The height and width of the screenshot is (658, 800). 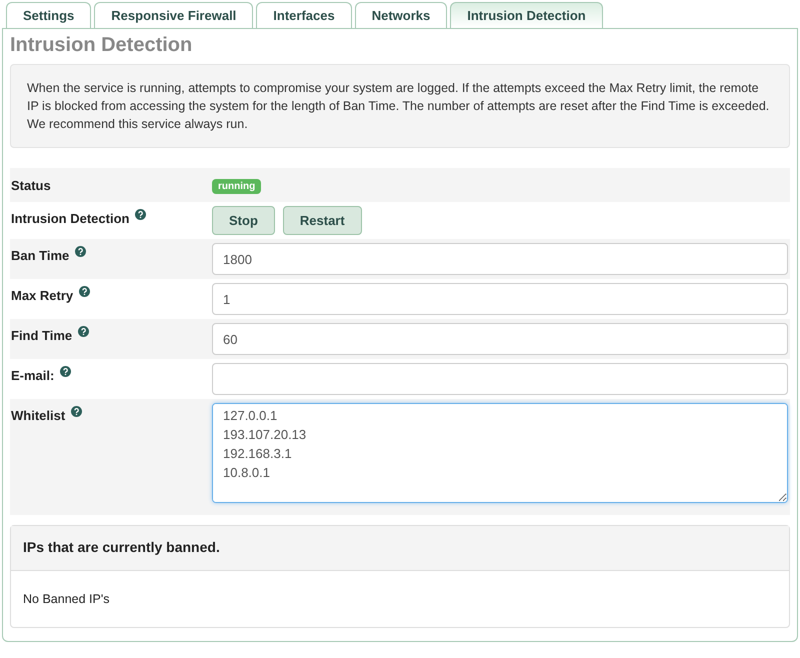 I want to click on tab: Networks, so click(x=401, y=15).